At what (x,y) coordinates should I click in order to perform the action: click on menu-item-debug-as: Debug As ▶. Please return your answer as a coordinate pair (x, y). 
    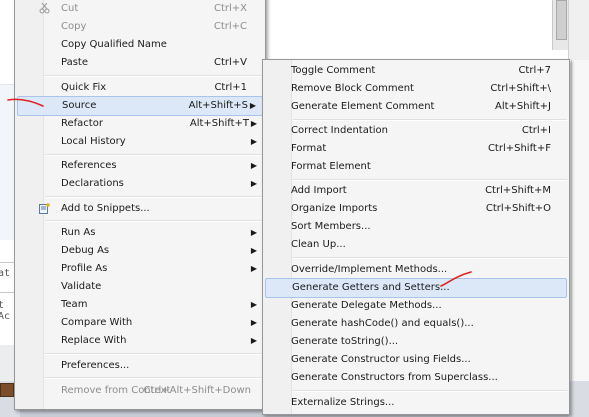
    Looking at the image, I should click on (140, 251).